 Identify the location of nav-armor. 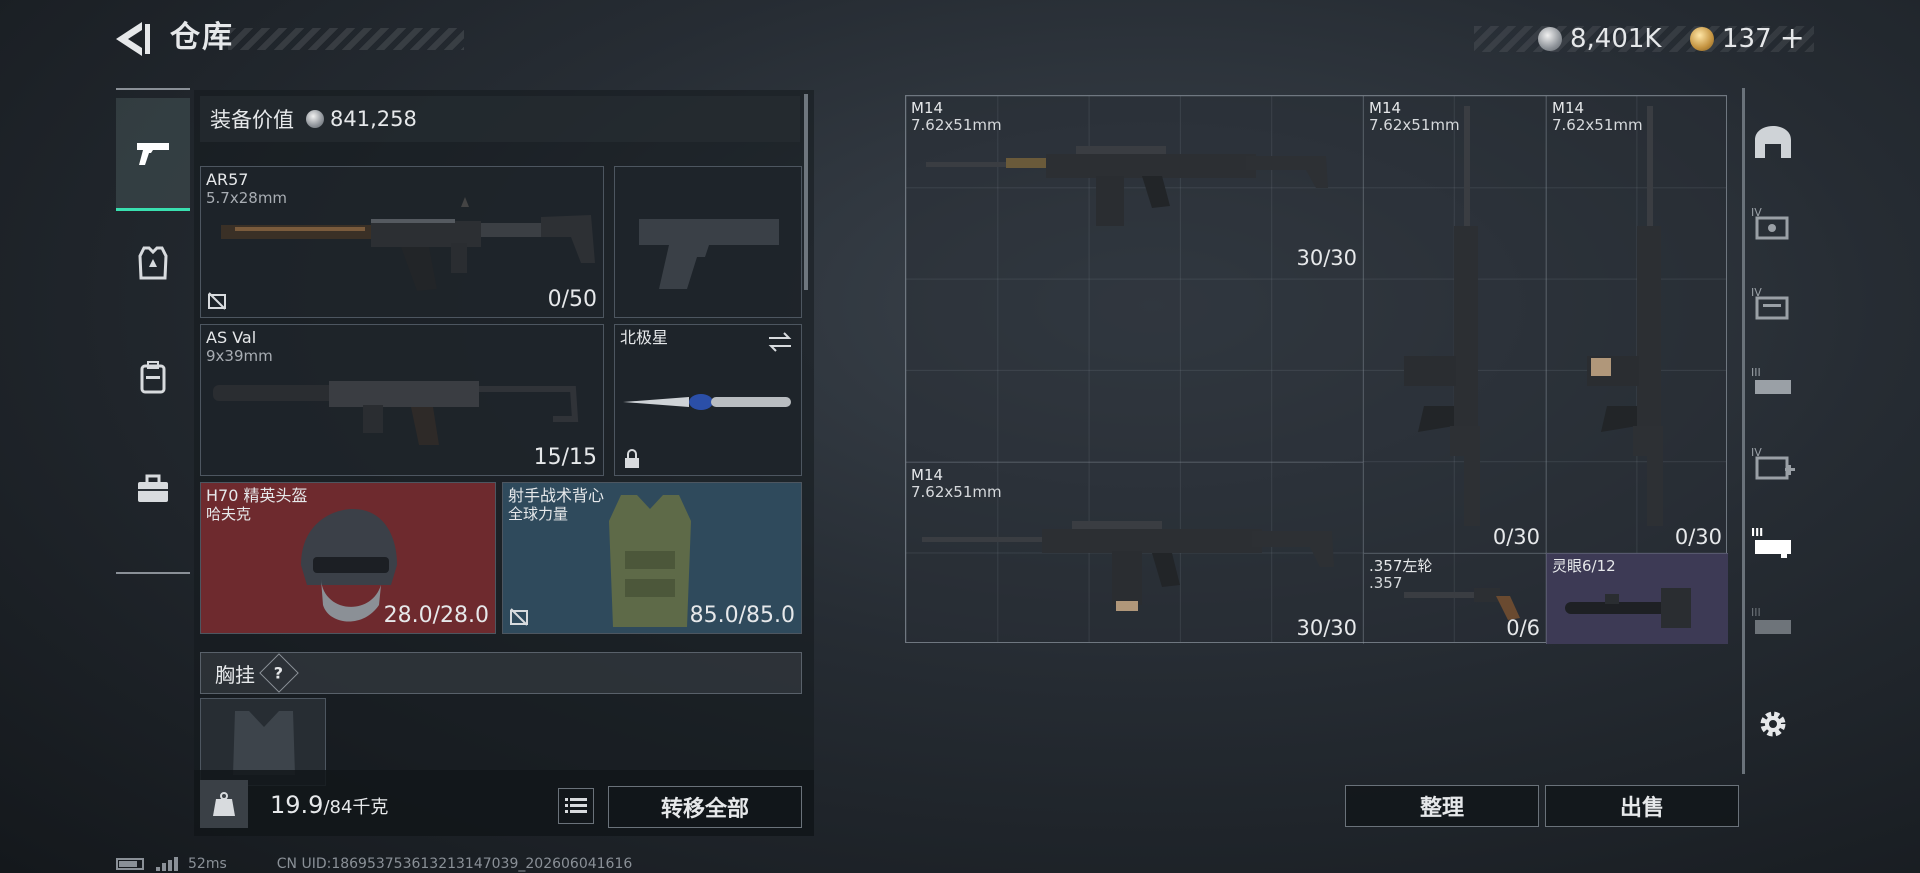
(153, 263).